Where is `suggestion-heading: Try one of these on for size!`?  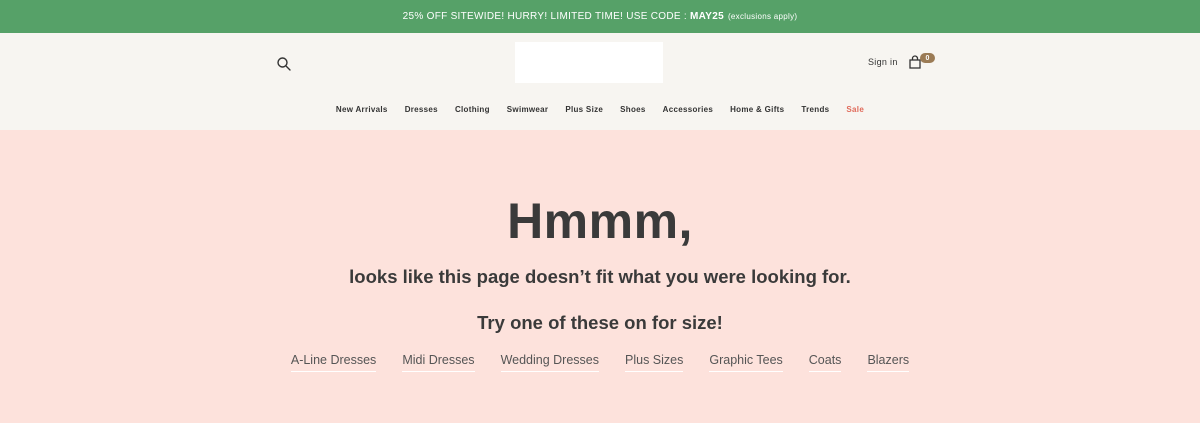 suggestion-heading: Try one of these on for size! is located at coordinates (600, 322).